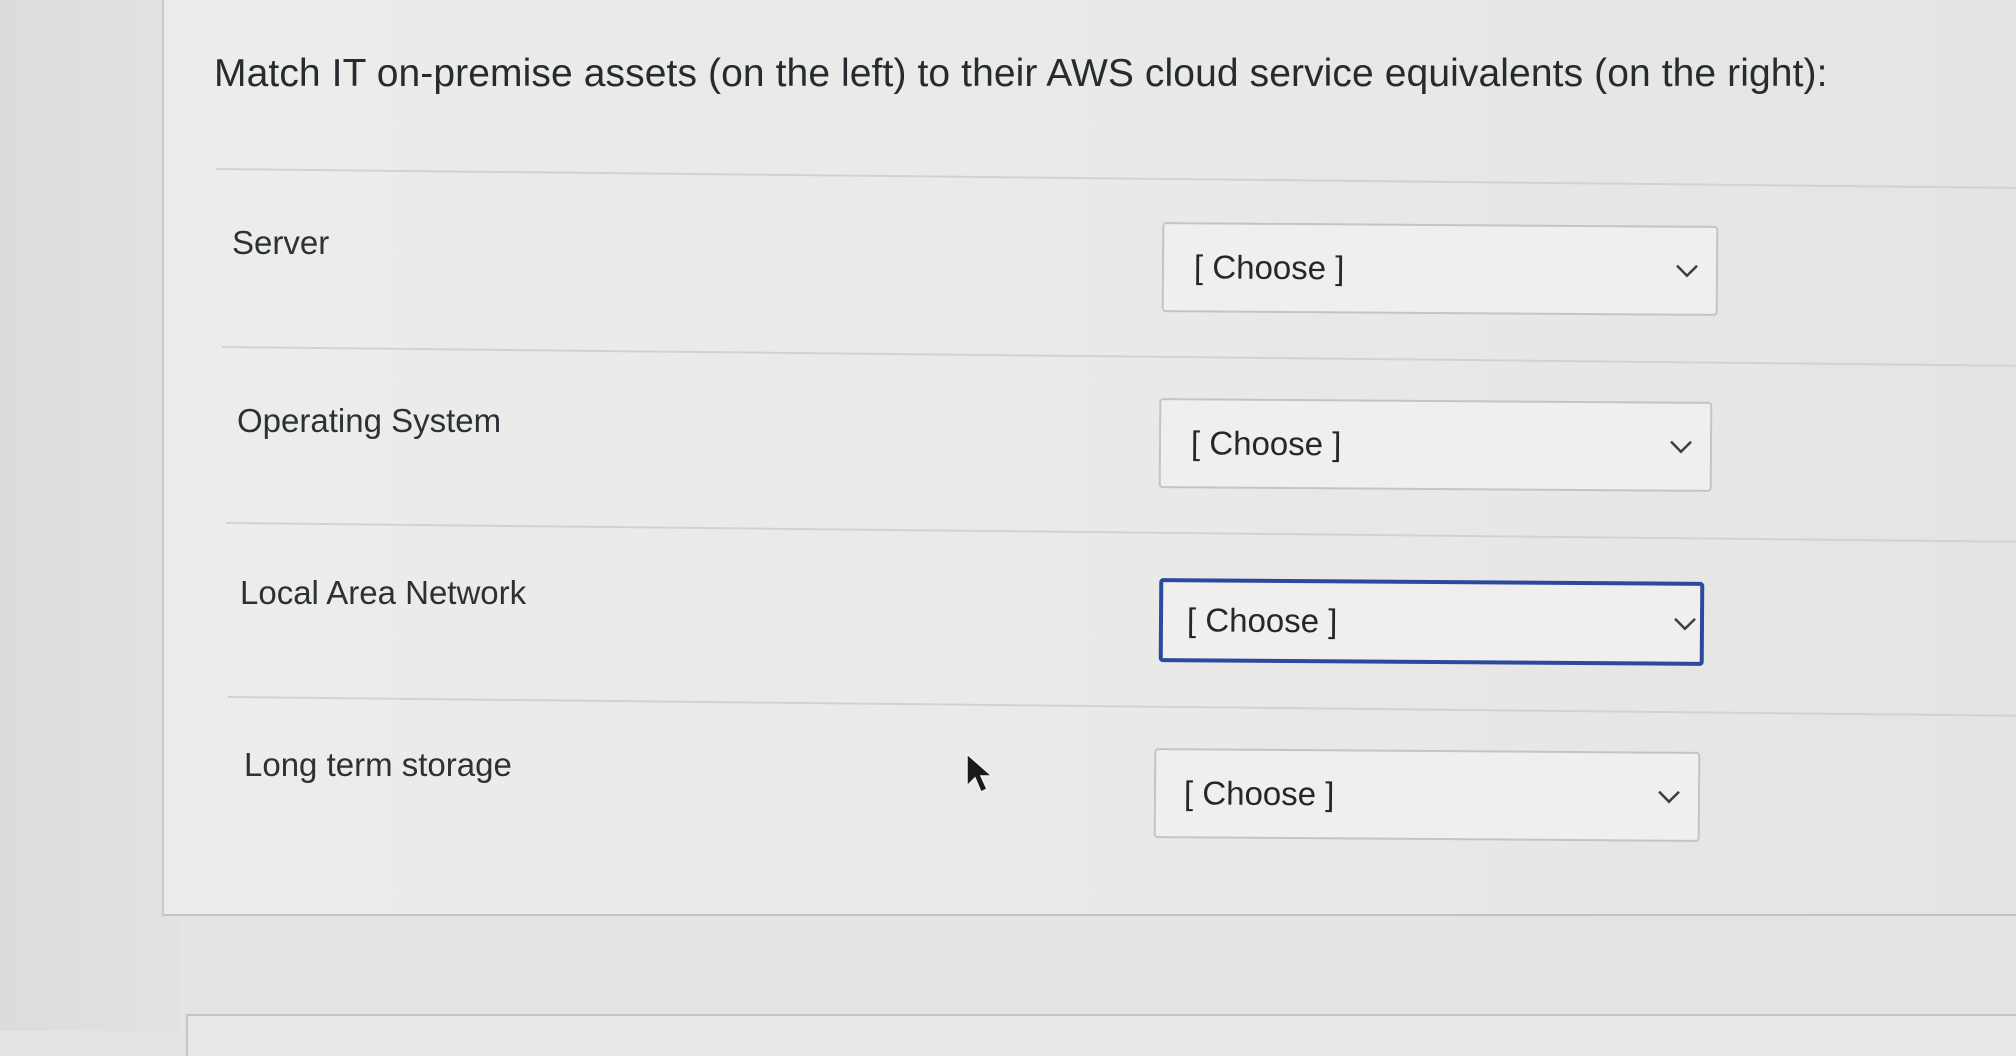  I want to click on page-gutter, so click(90, 515).